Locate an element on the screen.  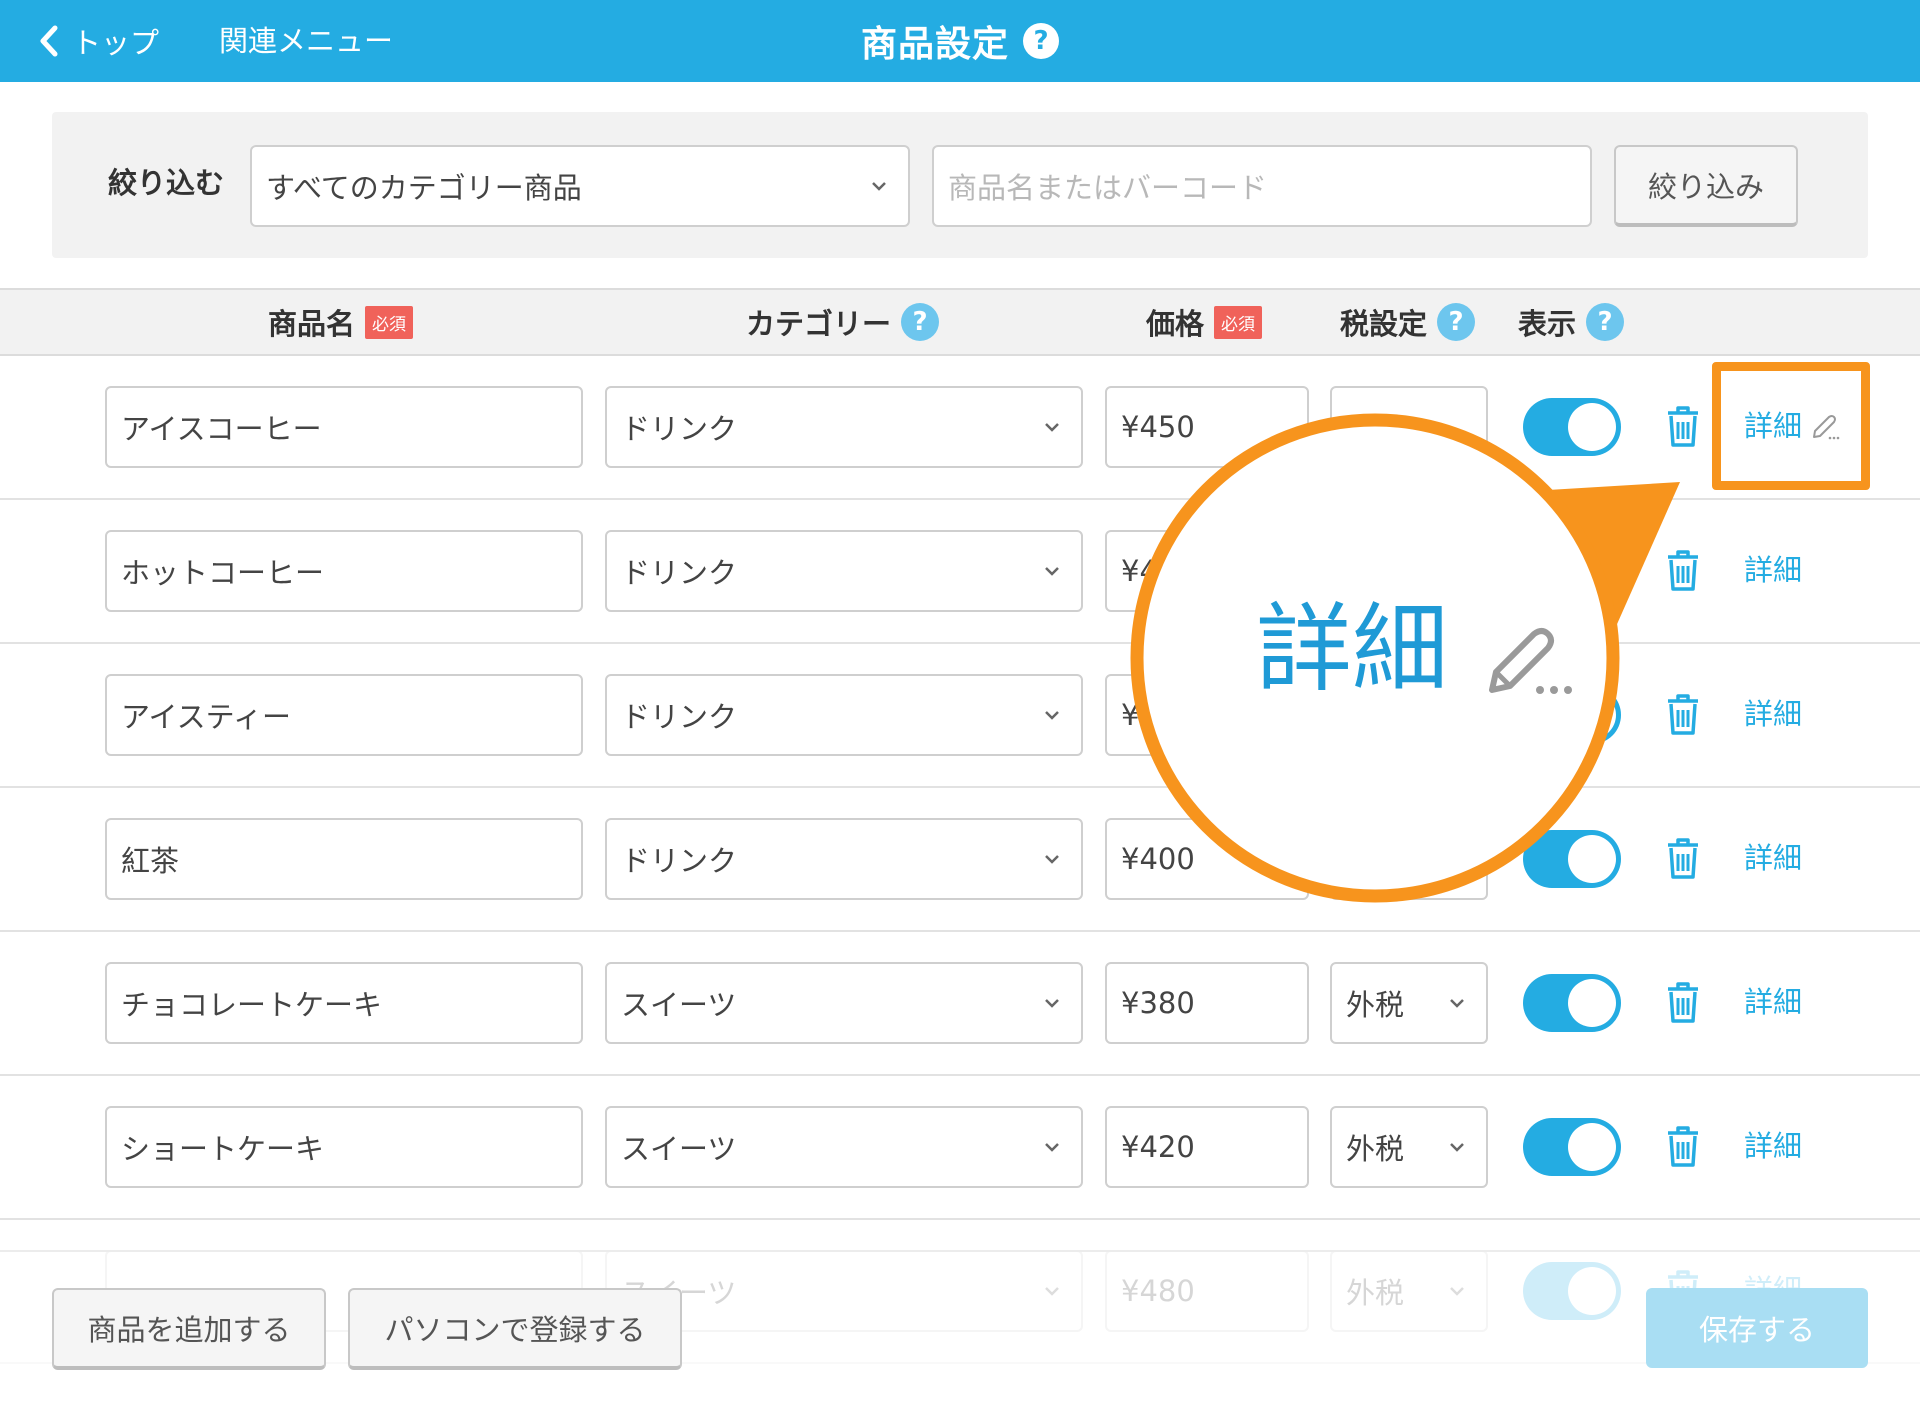
price-input: ¥400 is located at coordinates (1207, 859).